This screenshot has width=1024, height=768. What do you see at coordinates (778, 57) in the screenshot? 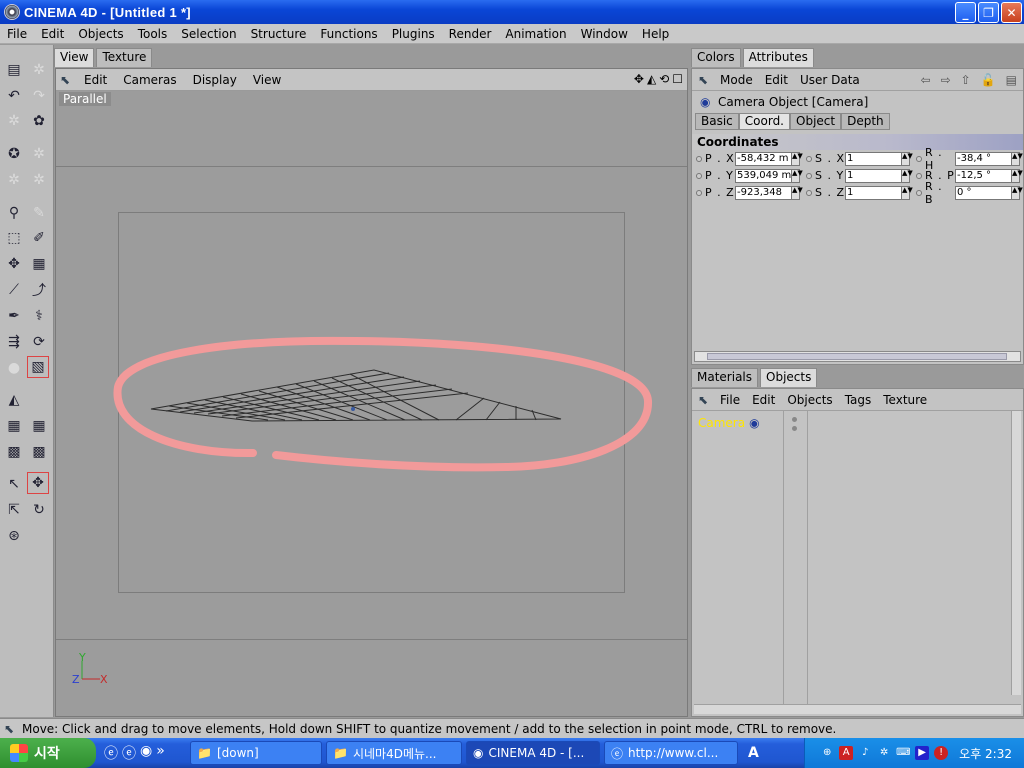
I see `tab-attributes: Attributes` at bounding box center [778, 57].